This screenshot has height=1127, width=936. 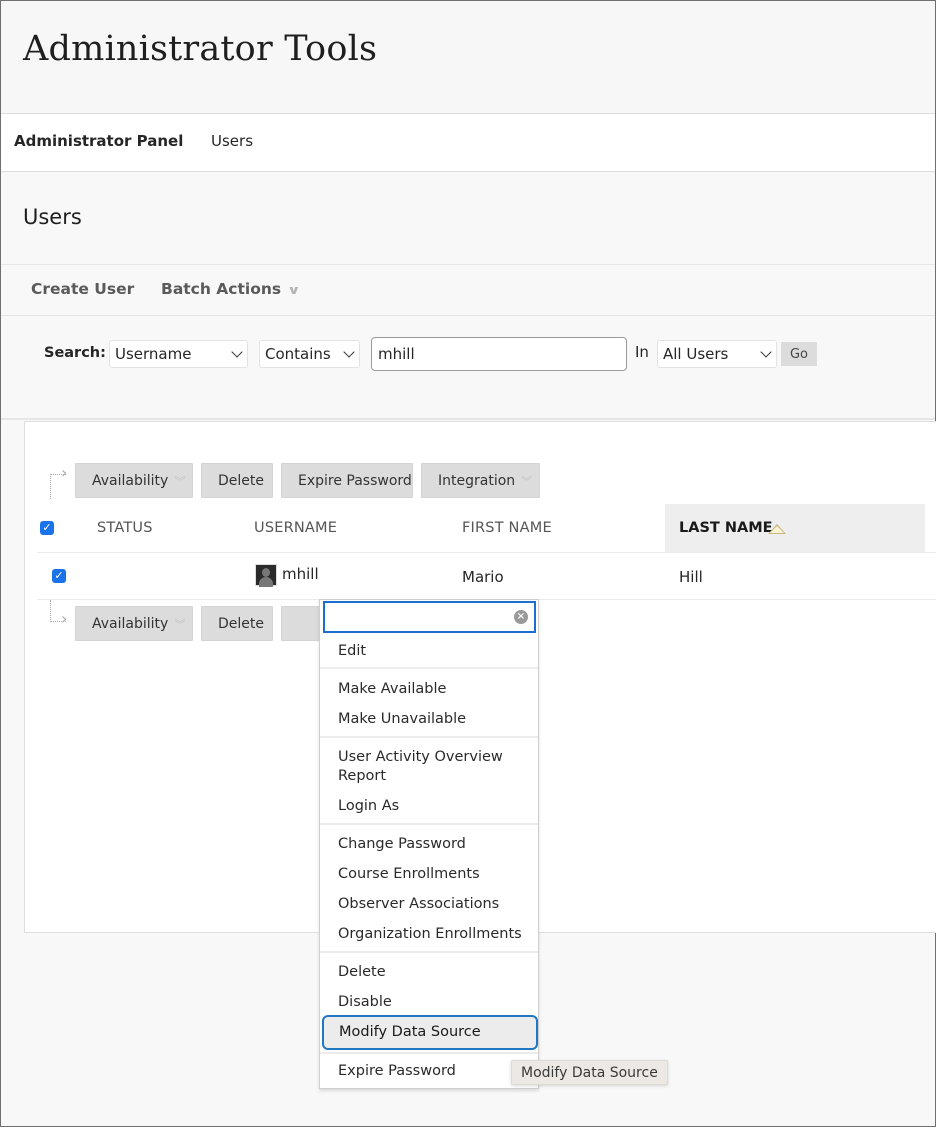 I want to click on integration-button: Integration ︾, so click(x=480, y=480).